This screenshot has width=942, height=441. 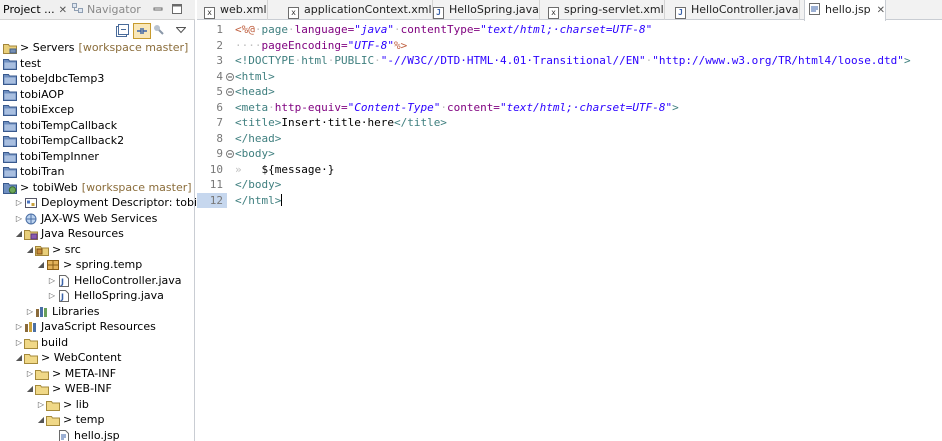 What do you see at coordinates (243, 9) in the screenshot?
I see `editor-tab-label: web.xml` at bounding box center [243, 9].